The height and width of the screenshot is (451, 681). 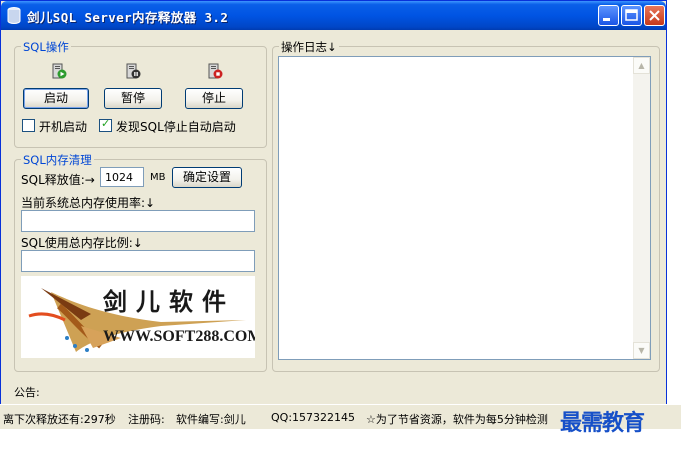 I want to click on log-group-label: 操作日志↓, so click(x=309, y=47).